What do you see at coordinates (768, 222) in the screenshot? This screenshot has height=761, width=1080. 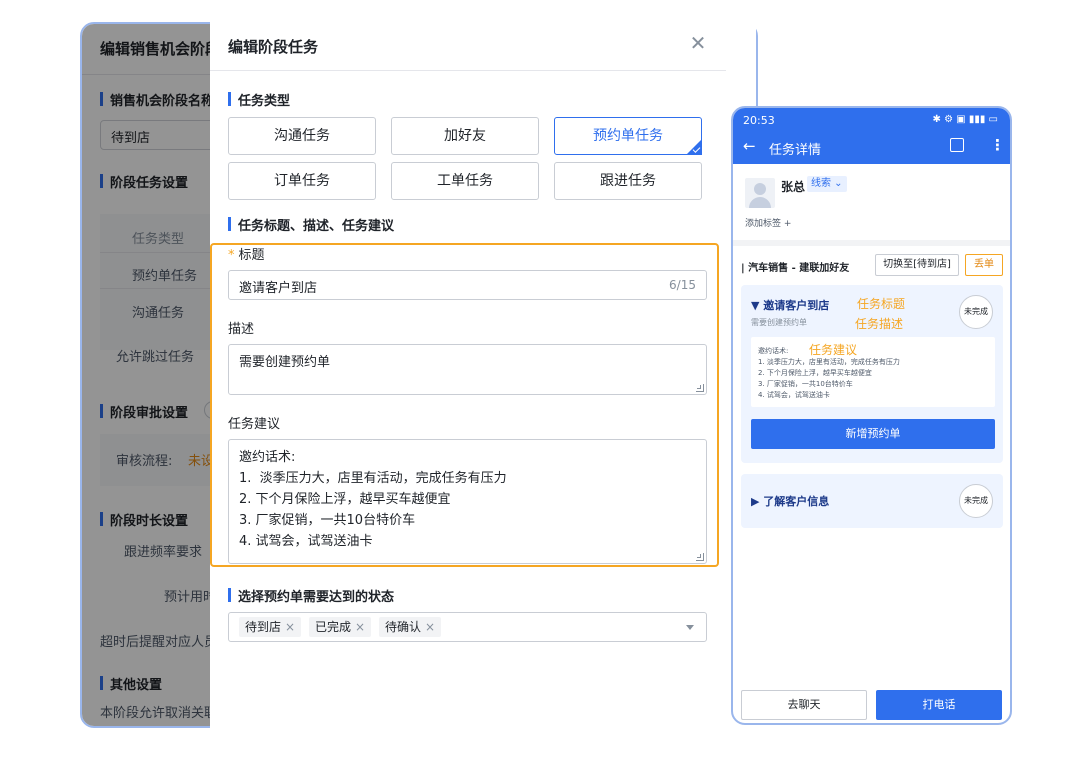 I see `add-tag-button: 添加标签 +` at bounding box center [768, 222].